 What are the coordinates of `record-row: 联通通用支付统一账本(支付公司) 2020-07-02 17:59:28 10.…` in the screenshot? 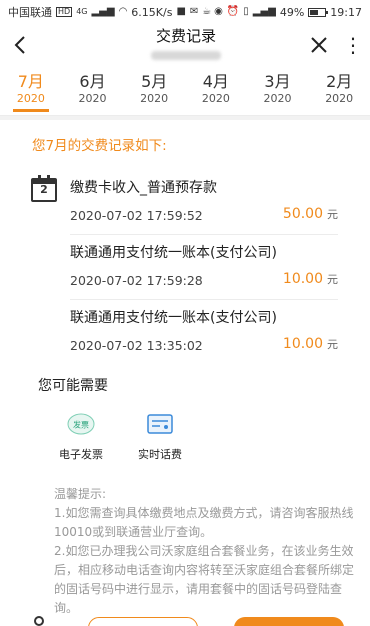 It's located at (204, 271).